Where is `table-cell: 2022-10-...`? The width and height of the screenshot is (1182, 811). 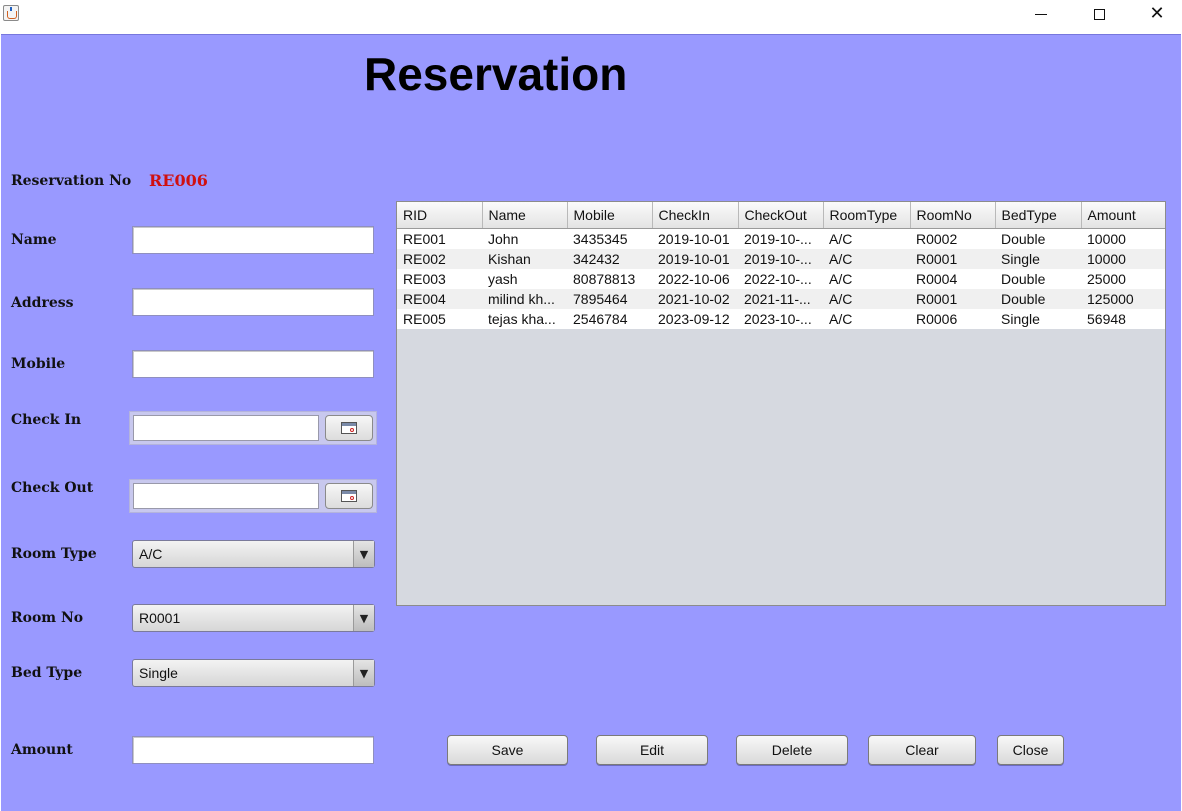 table-cell: 2022-10-... is located at coordinates (780, 279).